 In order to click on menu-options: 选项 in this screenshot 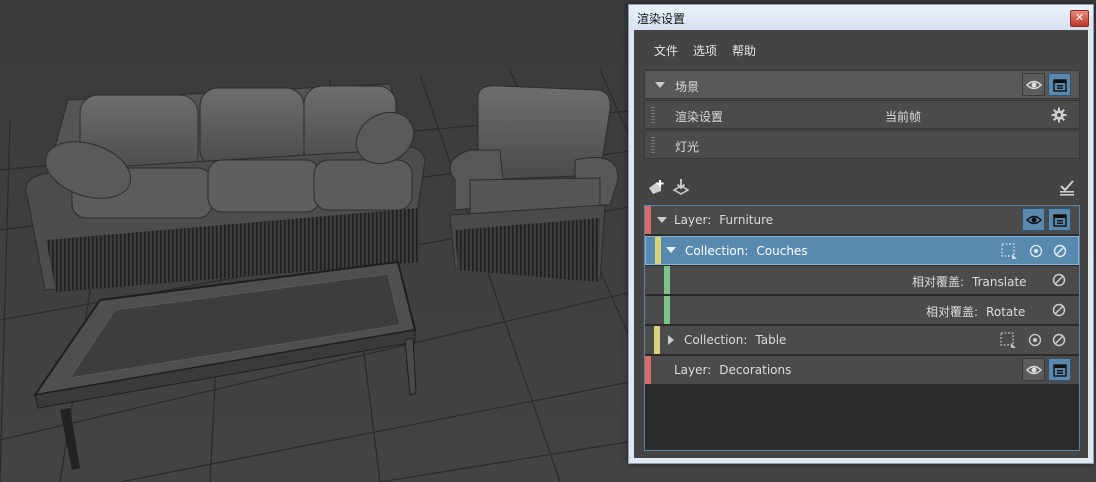, I will do `click(705, 50)`.